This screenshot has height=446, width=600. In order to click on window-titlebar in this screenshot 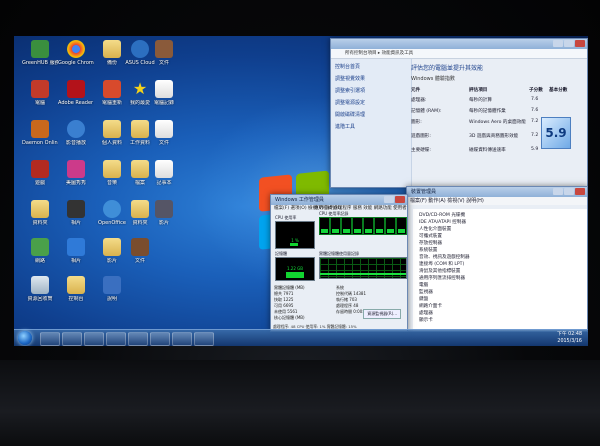, I will do `click(459, 44)`.